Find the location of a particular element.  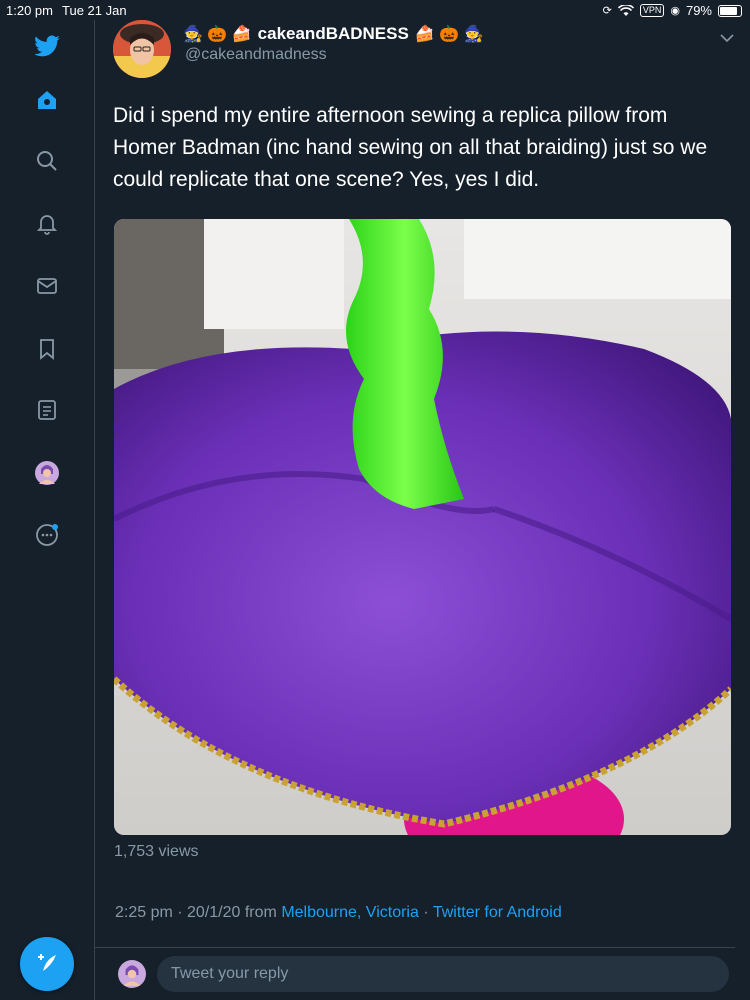

author-handle: @cakeandmadness is located at coordinates (256, 55).